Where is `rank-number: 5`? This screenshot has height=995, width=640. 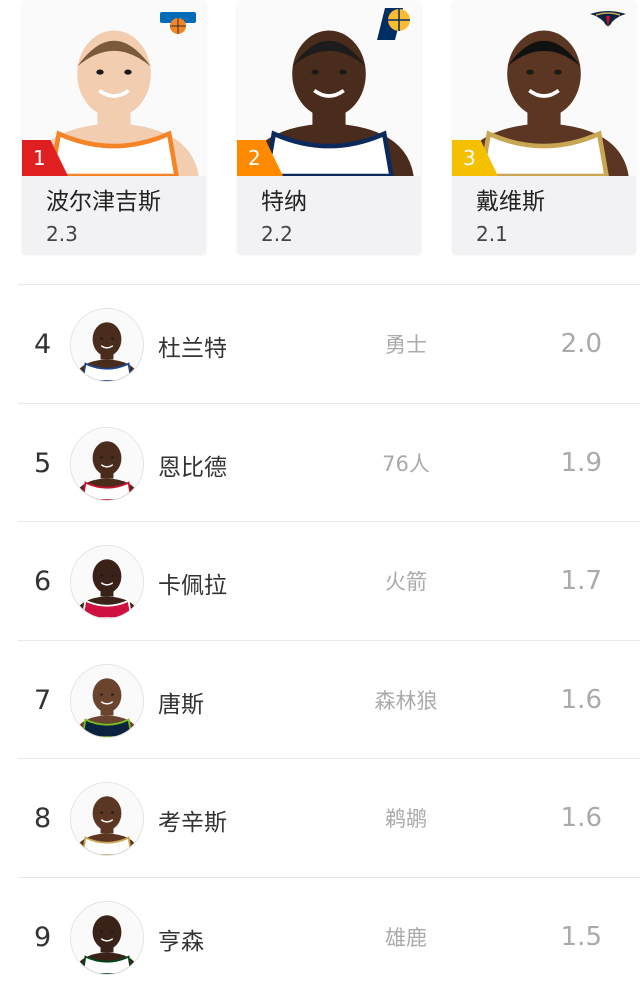
rank-number: 5 is located at coordinates (42, 463).